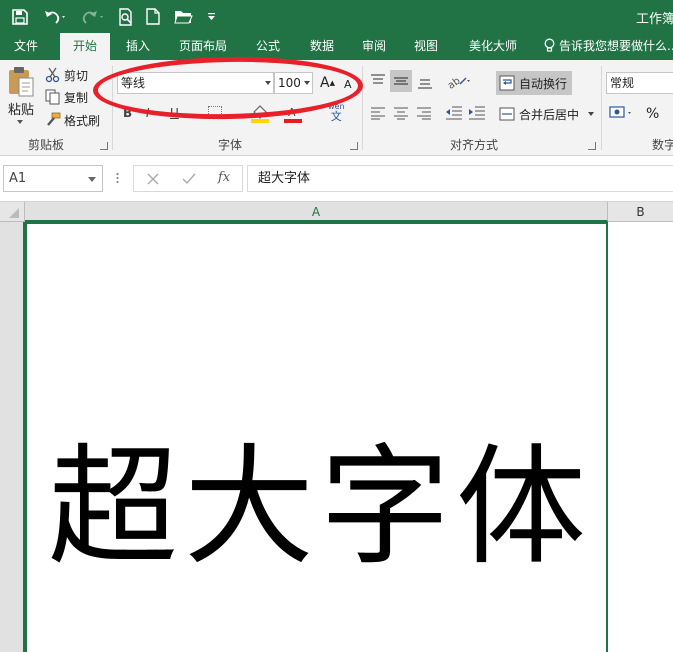 This screenshot has width=673, height=652. I want to click on phonetic-guide-button: wén 文, so click(336, 112).